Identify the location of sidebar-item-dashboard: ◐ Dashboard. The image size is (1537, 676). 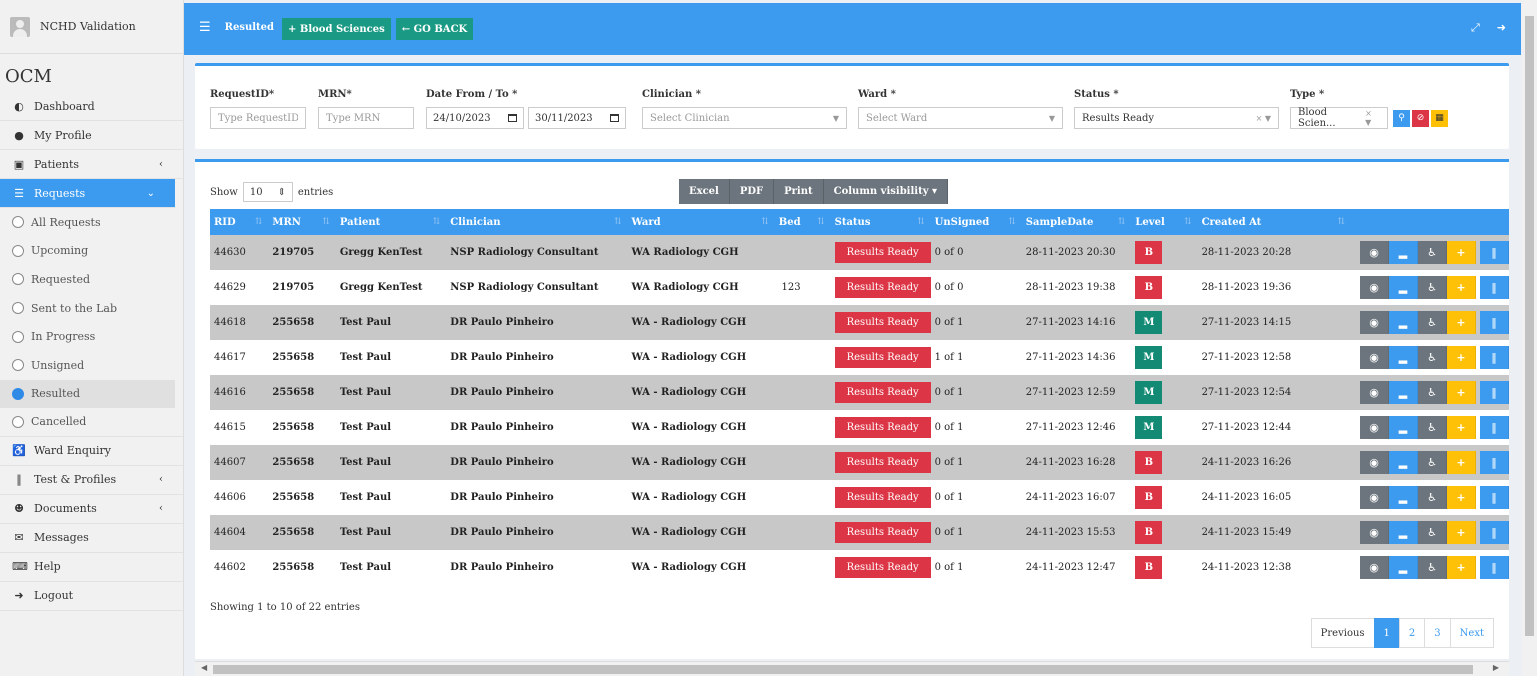
(91, 106).